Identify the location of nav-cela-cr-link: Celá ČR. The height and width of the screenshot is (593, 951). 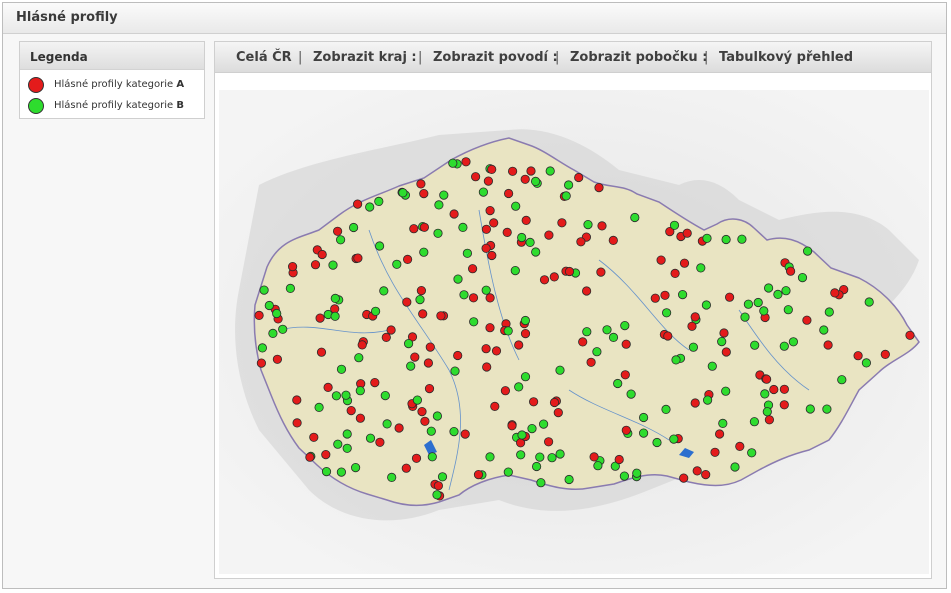
(264, 57).